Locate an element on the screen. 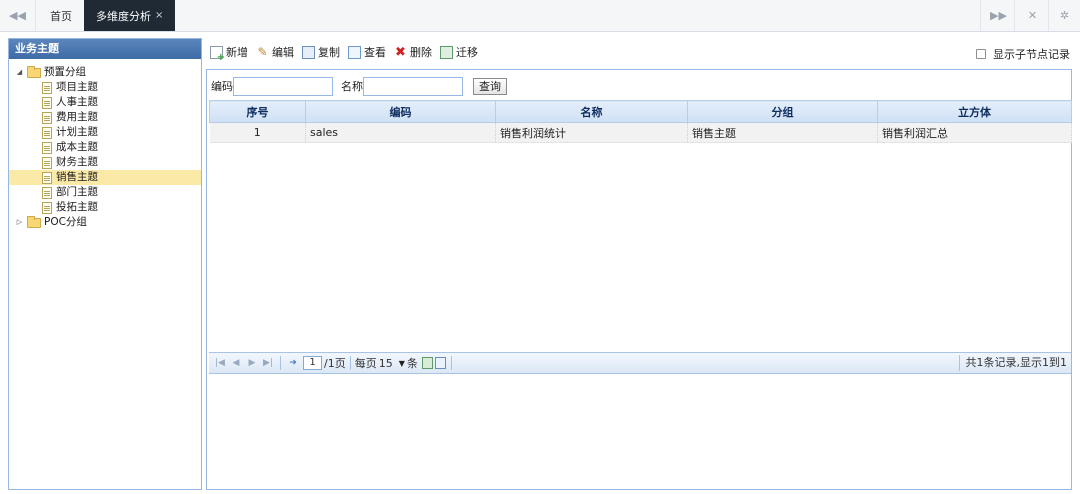 Image resolution: width=1080 pixels, height=494 pixels. tab-home: 首页 is located at coordinates (61, 15).